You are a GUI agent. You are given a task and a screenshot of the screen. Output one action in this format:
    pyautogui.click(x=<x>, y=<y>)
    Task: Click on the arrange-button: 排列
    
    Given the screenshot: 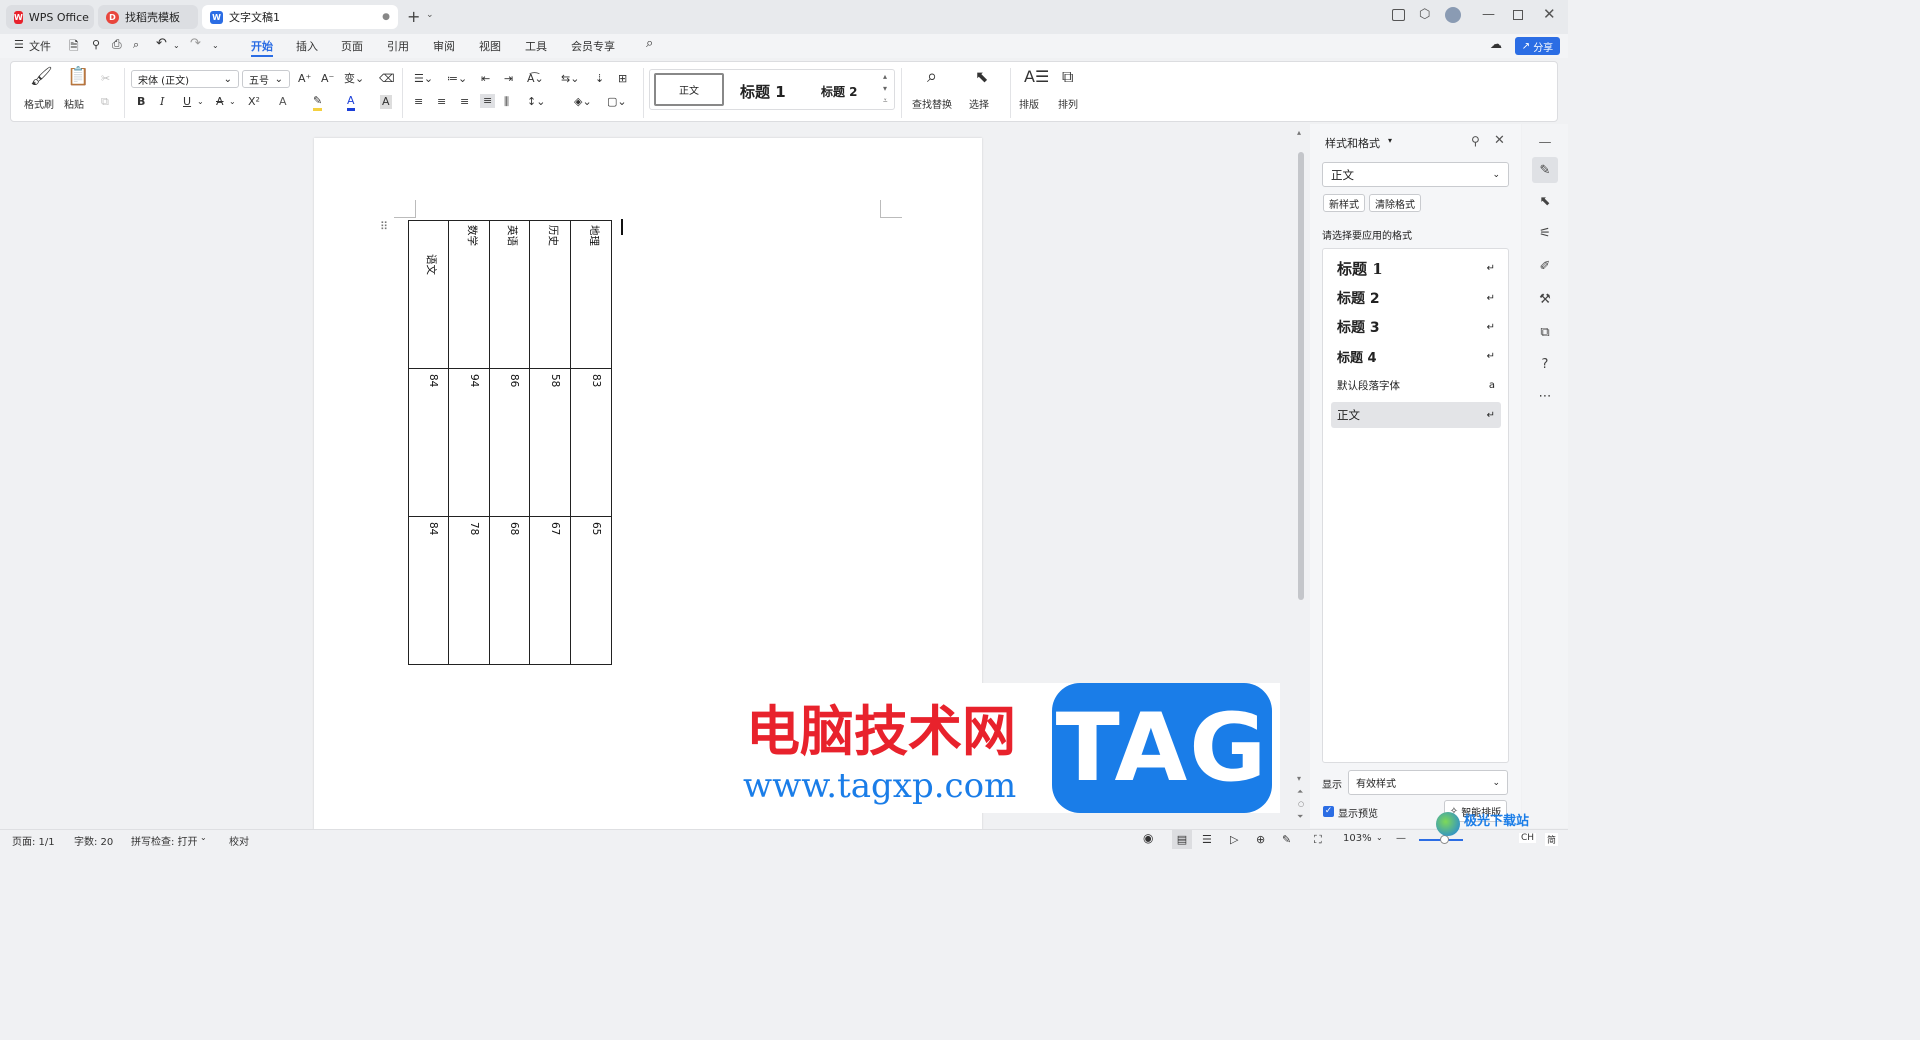 What is the action you would take?
    pyautogui.click(x=1068, y=103)
    